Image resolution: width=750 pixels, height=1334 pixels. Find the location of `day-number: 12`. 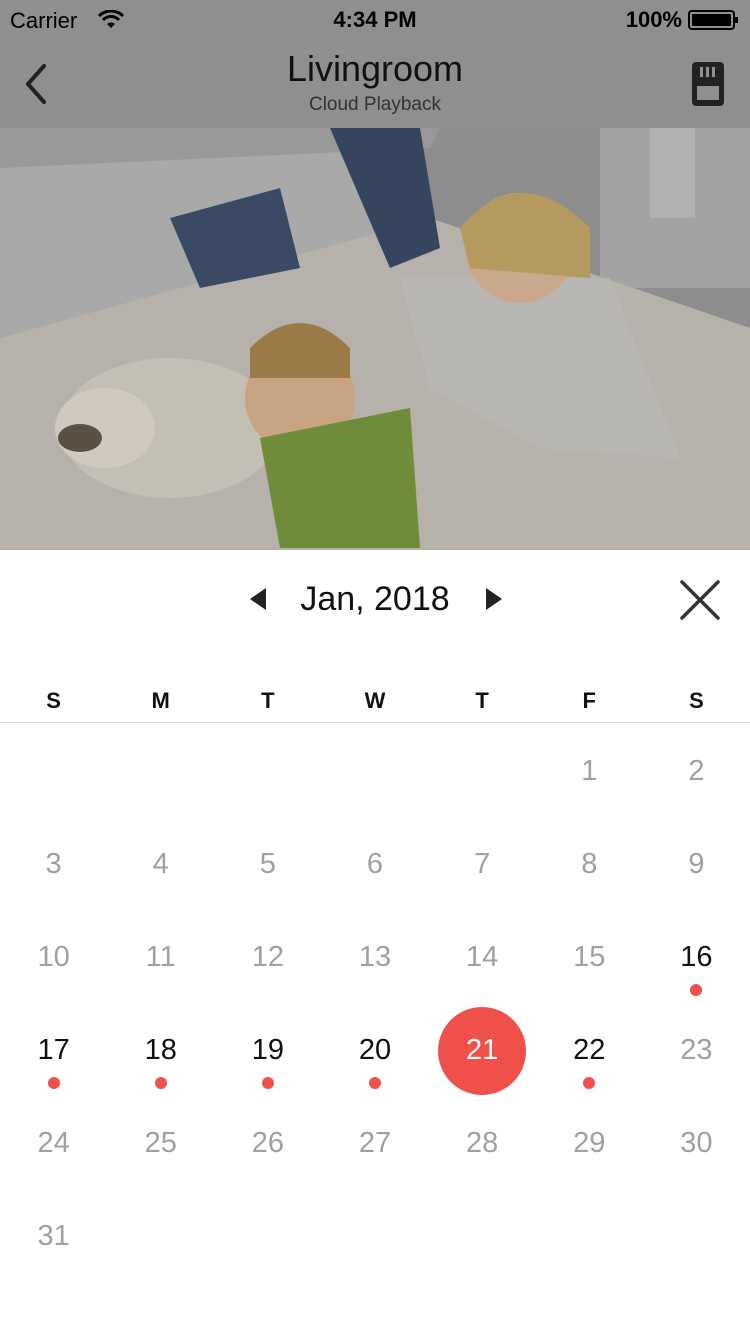

day-number: 12 is located at coordinates (267, 957).